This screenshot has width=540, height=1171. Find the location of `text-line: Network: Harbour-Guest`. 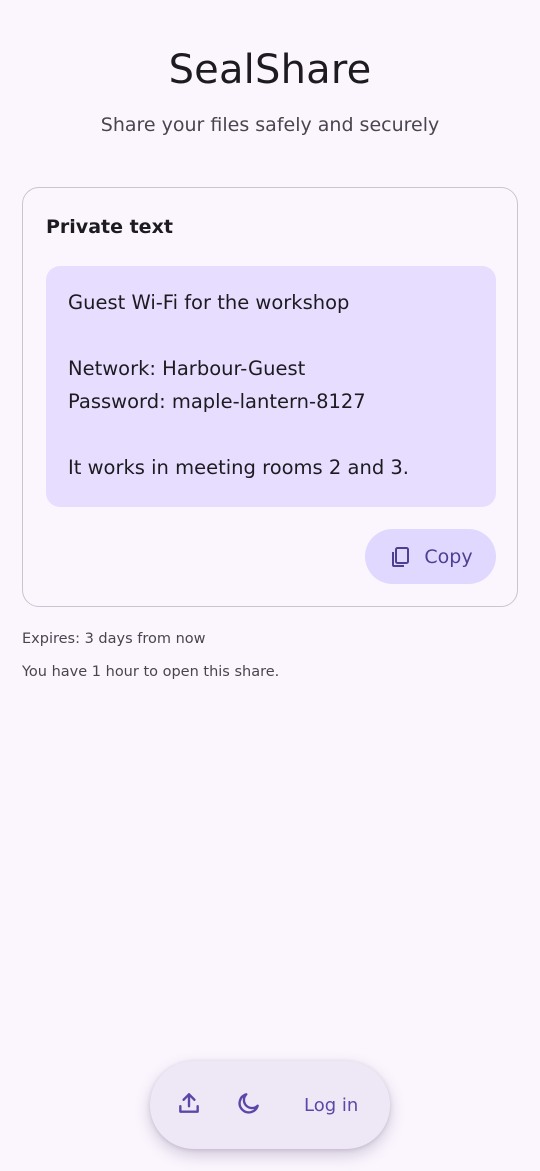

text-line: Network: Harbour-Guest is located at coordinates (187, 368).